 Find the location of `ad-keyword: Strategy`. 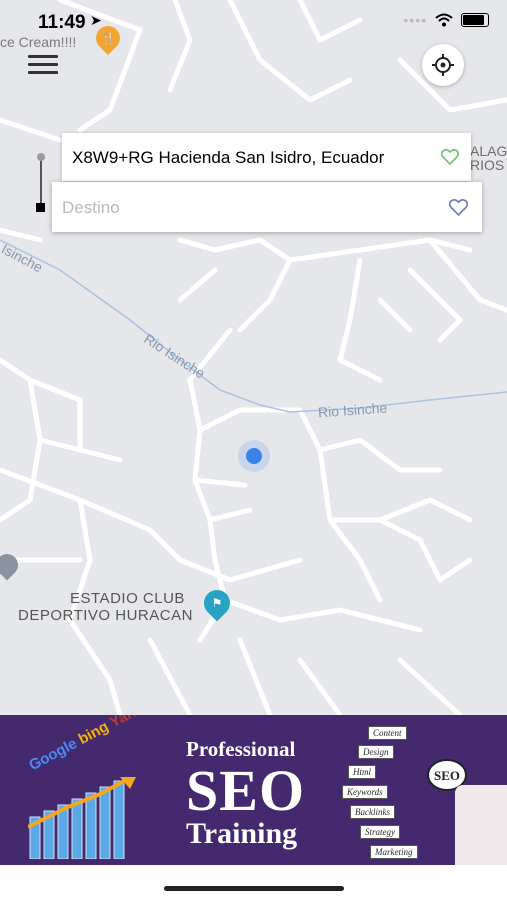

ad-keyword: Strategy is located at coordinates (380, 832).